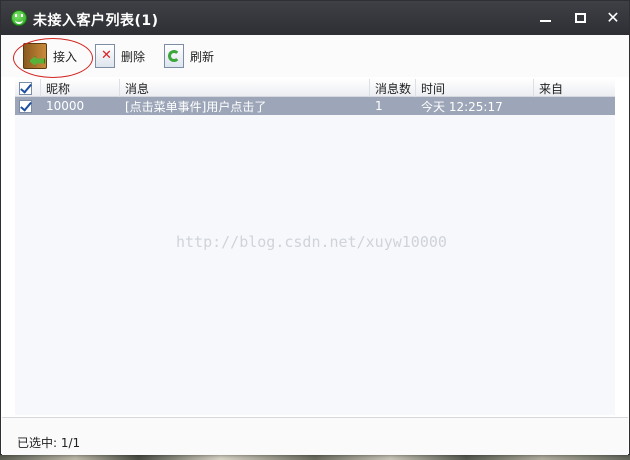  What do you see at coordinates (49, 443) in the screenshot?
I see `selection-status: 已选中: 1/1` at bounding box center [49, 443].